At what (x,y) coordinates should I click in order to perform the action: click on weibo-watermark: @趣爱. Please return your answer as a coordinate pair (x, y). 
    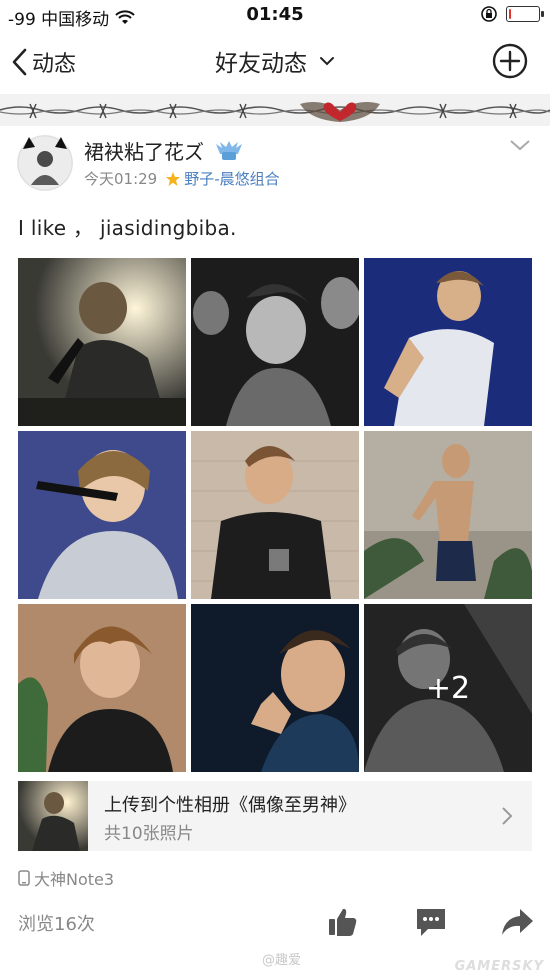
    Looking at the image, I should click on (282, 960).